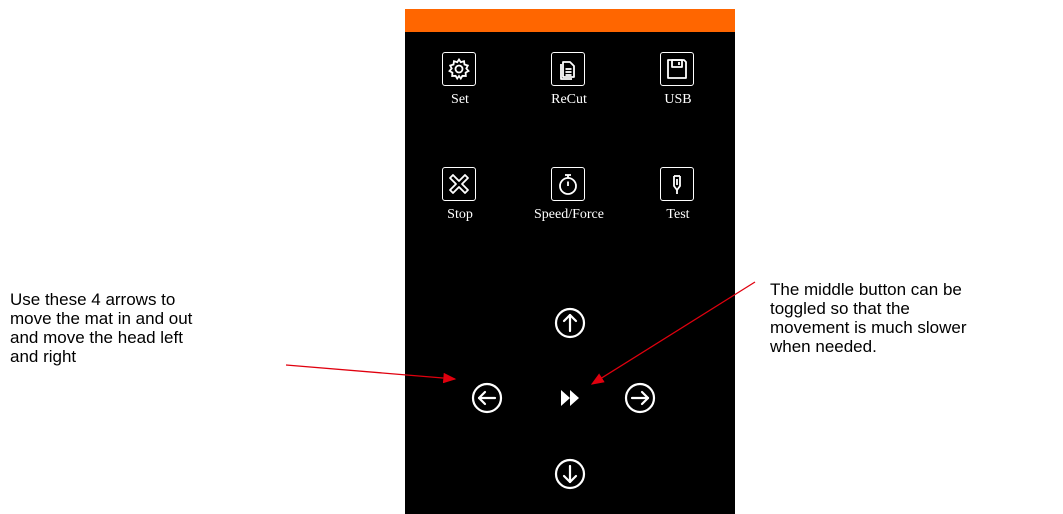 This screenshot has height=514, width=1063. I want to click on callout-arrows, so click(520, 333).